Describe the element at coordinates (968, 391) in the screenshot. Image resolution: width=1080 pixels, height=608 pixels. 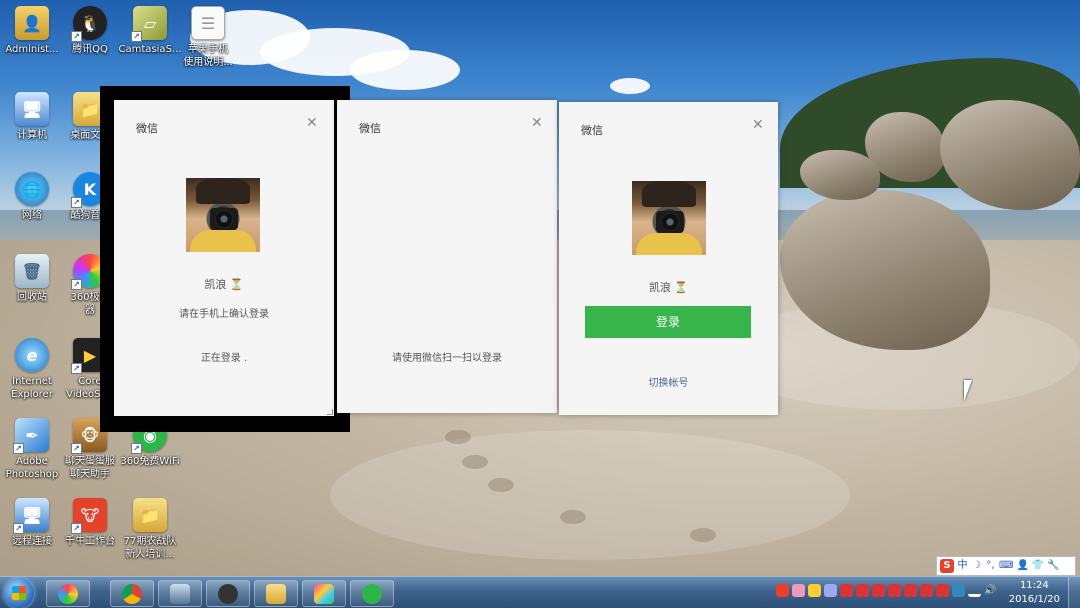
I see `mouse-cursor-icon` at that location.